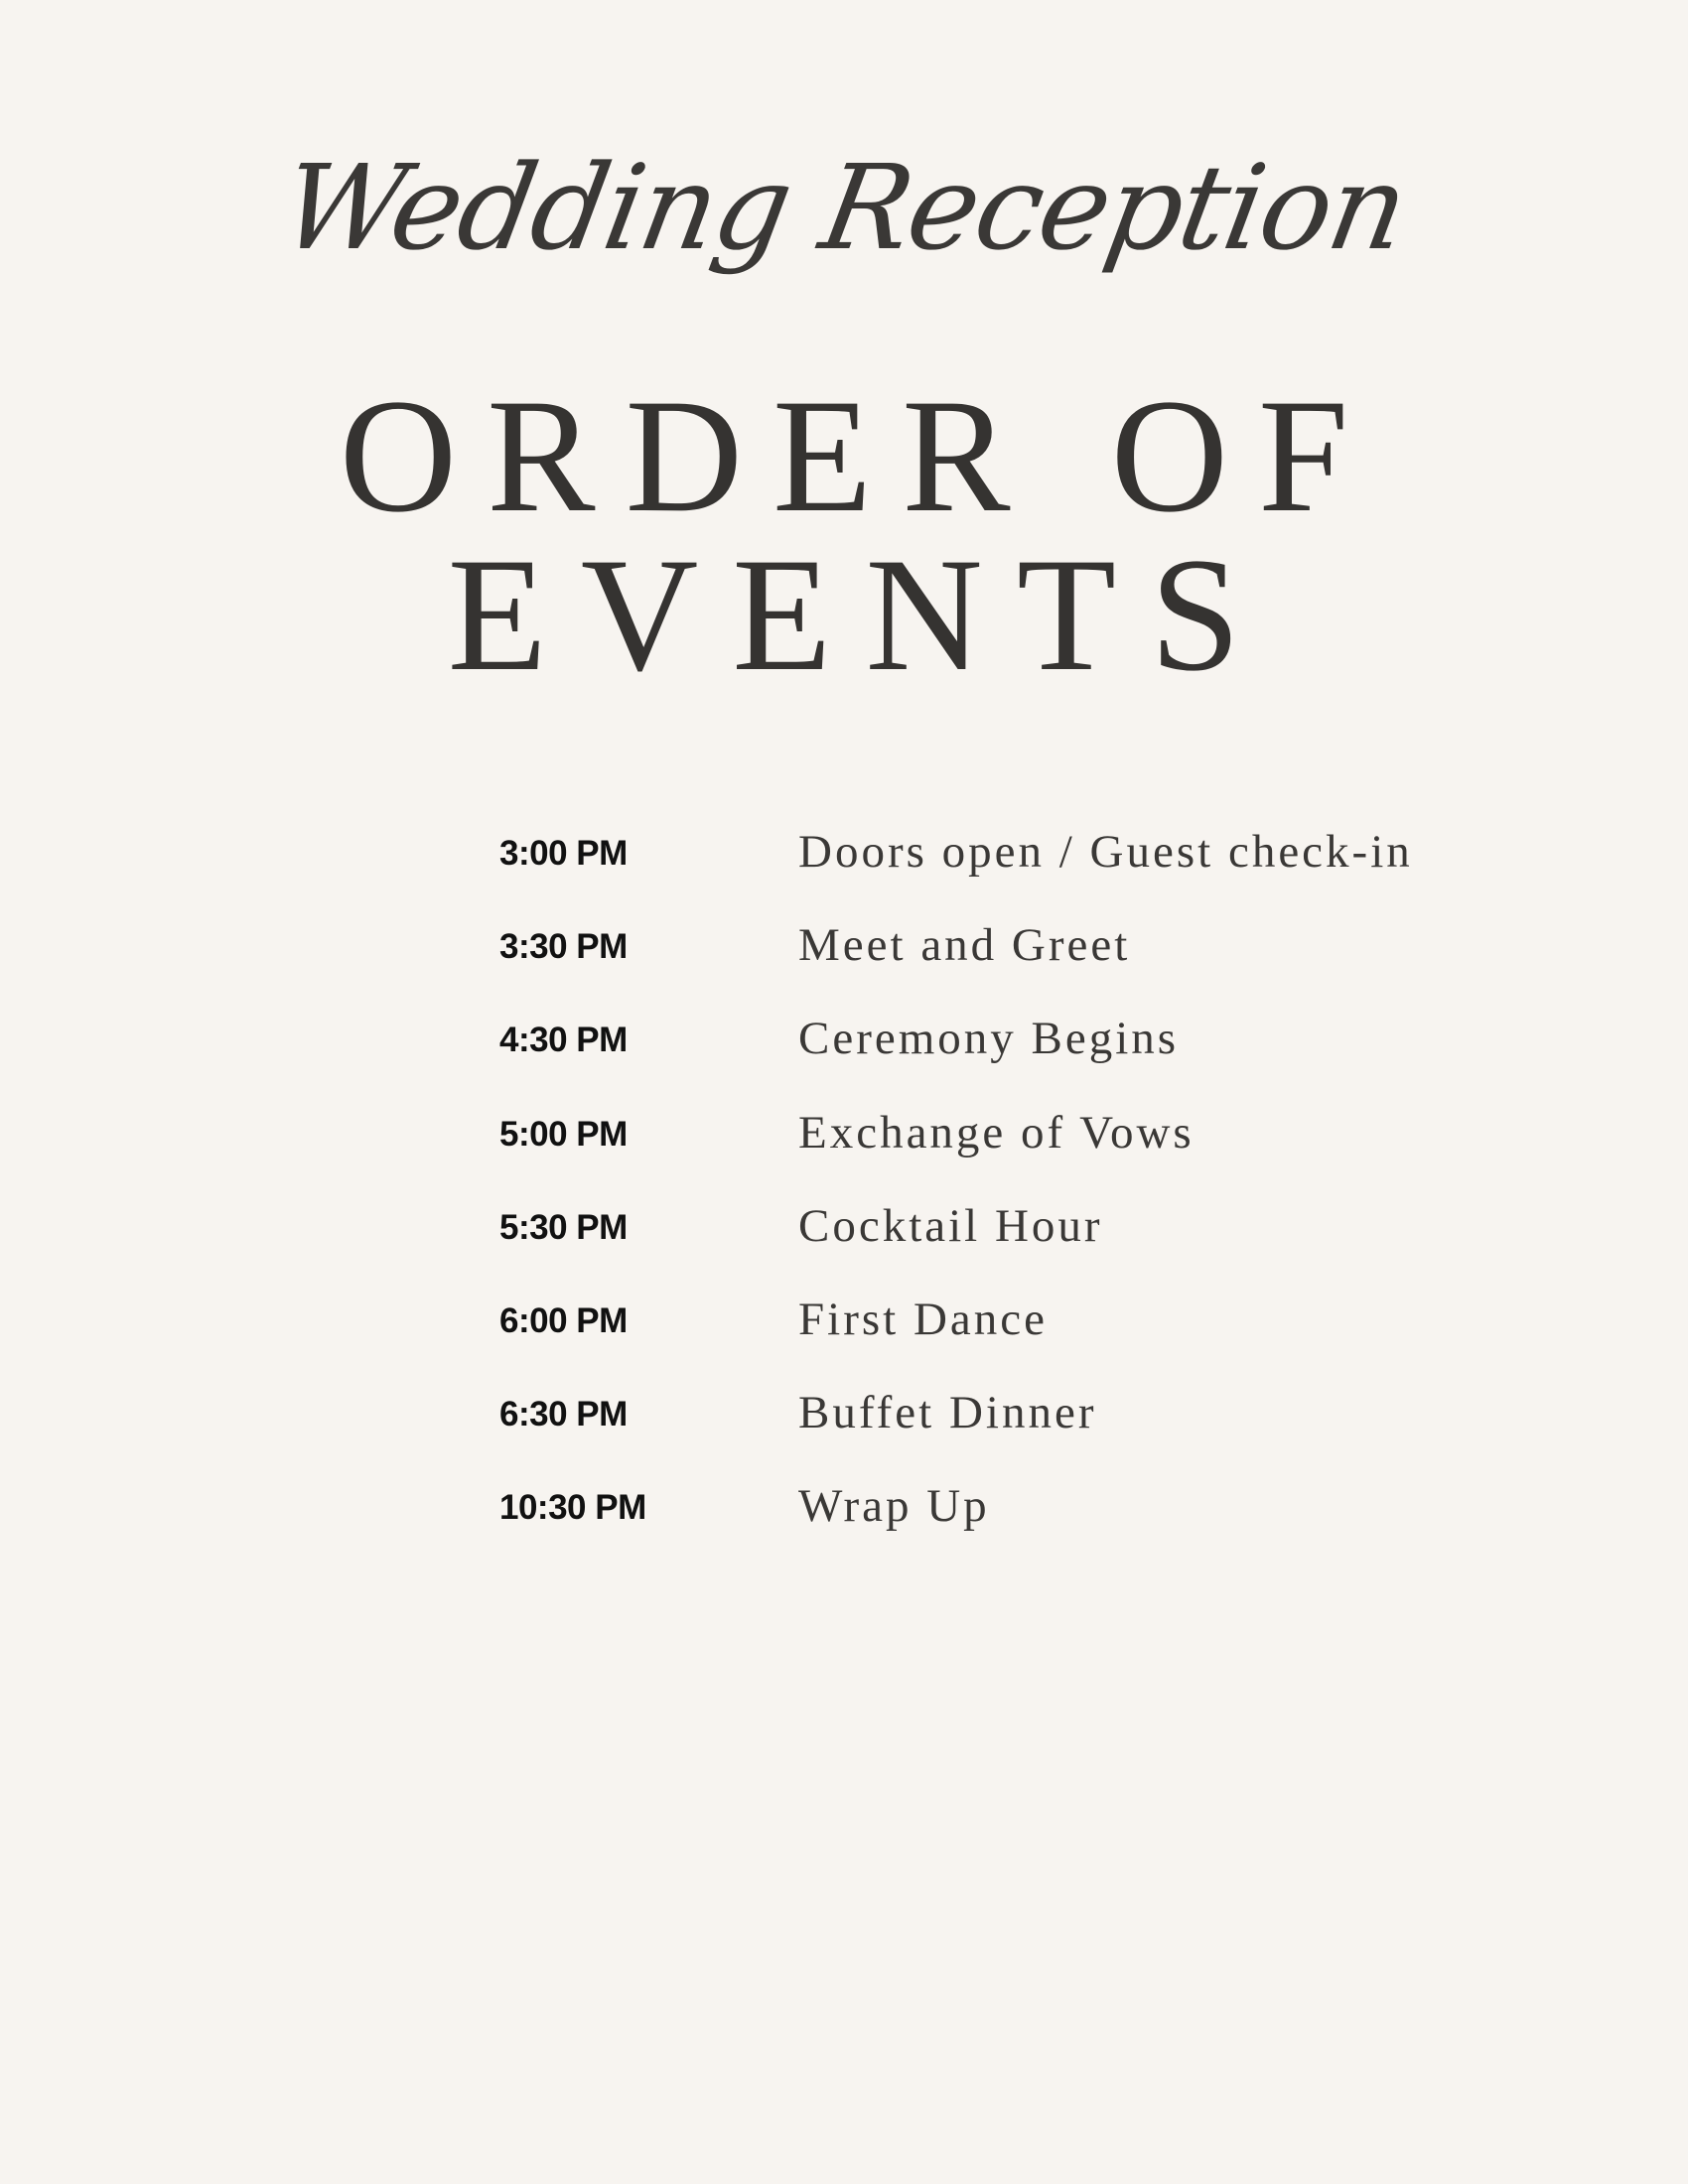 Image resolution: width=1688 pixels, height=2184 pixels. Describe the element at coordinates (964, 945) in the screenshot. I see `event-name: Meet and Greet` at that location.